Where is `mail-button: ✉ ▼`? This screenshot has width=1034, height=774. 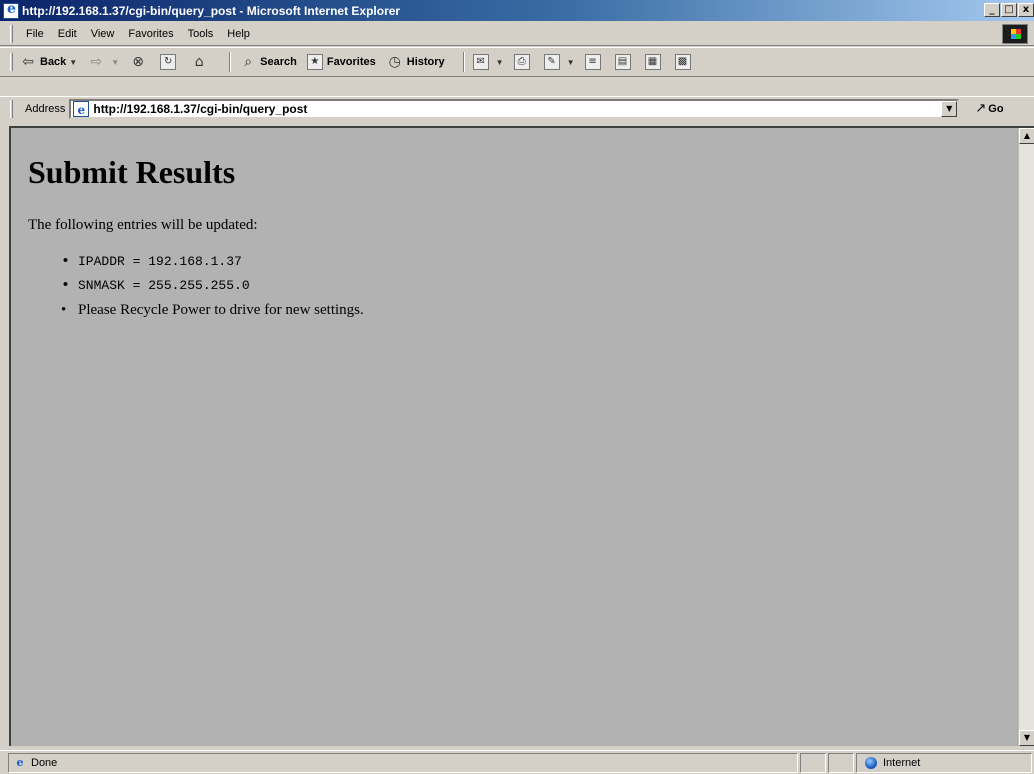 mail-button: ✉ ▼ is located at coordinates (488, 62).